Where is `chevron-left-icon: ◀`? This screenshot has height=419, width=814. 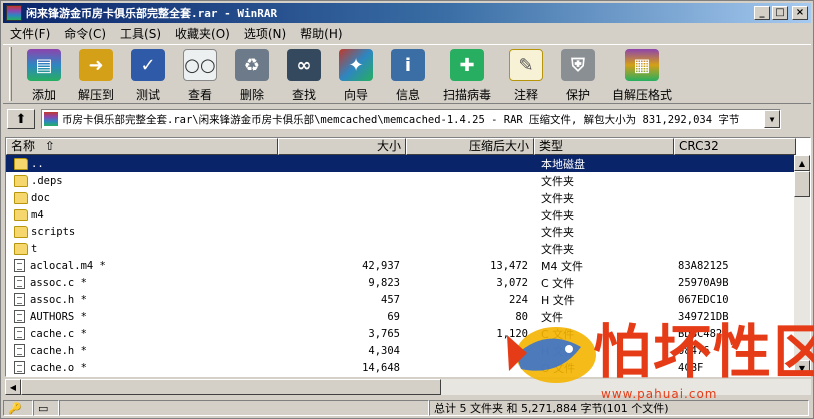 chevron-left-icon: ◀ is located at coordinates (13, 387).